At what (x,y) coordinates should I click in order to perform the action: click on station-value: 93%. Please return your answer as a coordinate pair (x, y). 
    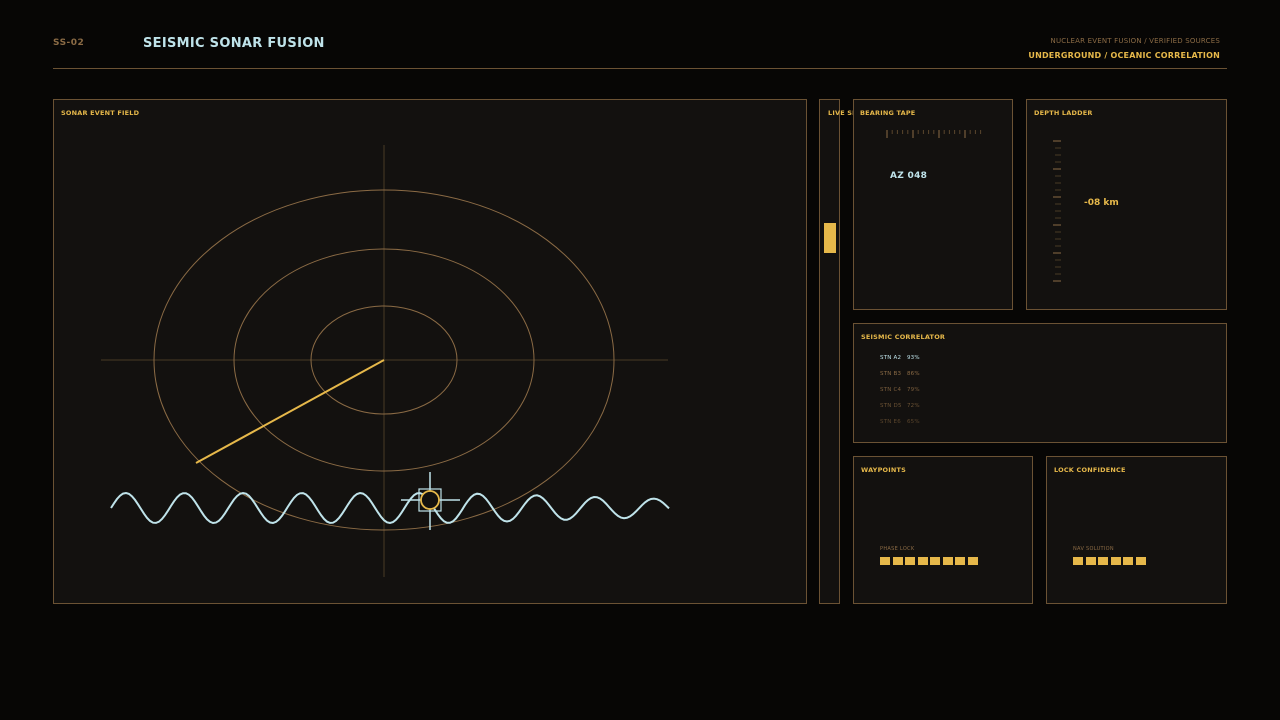
    Looking at the image, I should click on (913, 358).